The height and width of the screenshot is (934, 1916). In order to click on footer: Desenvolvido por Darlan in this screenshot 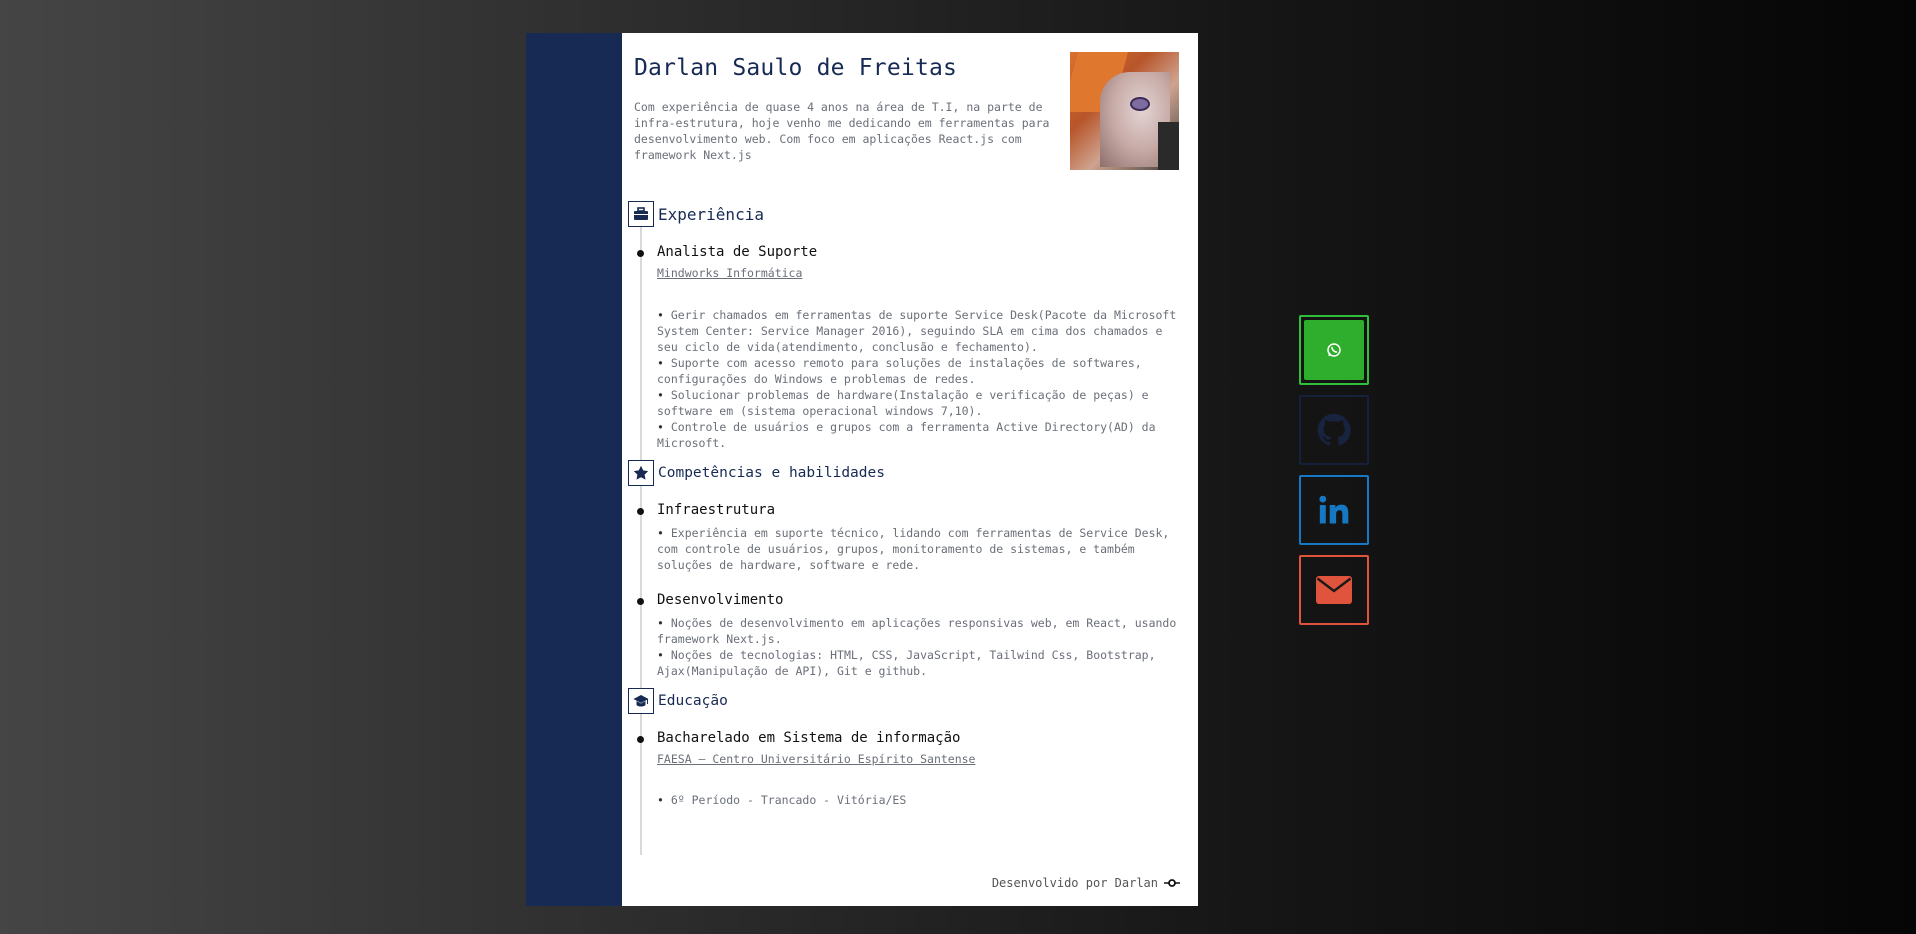, I will do `click(1086, 883)`.